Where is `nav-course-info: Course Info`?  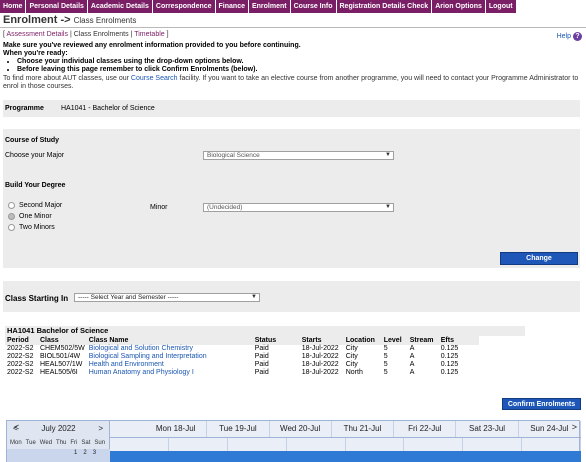
nav-course-info: Course Info is located at coordinates (313, 6).